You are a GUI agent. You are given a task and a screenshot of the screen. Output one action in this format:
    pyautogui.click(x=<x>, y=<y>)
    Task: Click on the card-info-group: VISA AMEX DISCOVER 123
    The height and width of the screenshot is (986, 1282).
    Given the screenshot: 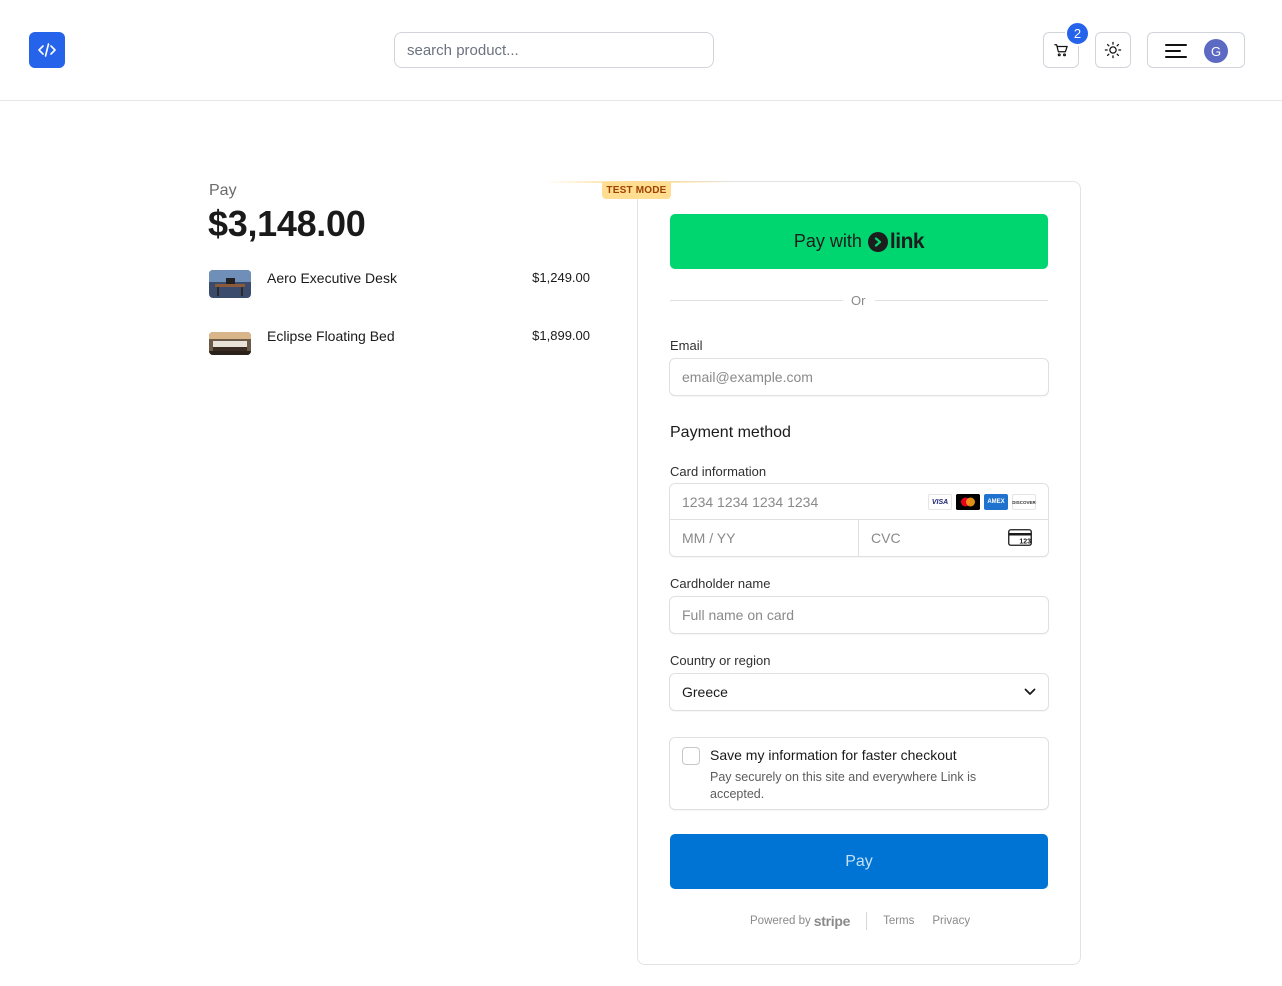 What is the action you would take?
    pyautogui.click(x=859, y=520)
    